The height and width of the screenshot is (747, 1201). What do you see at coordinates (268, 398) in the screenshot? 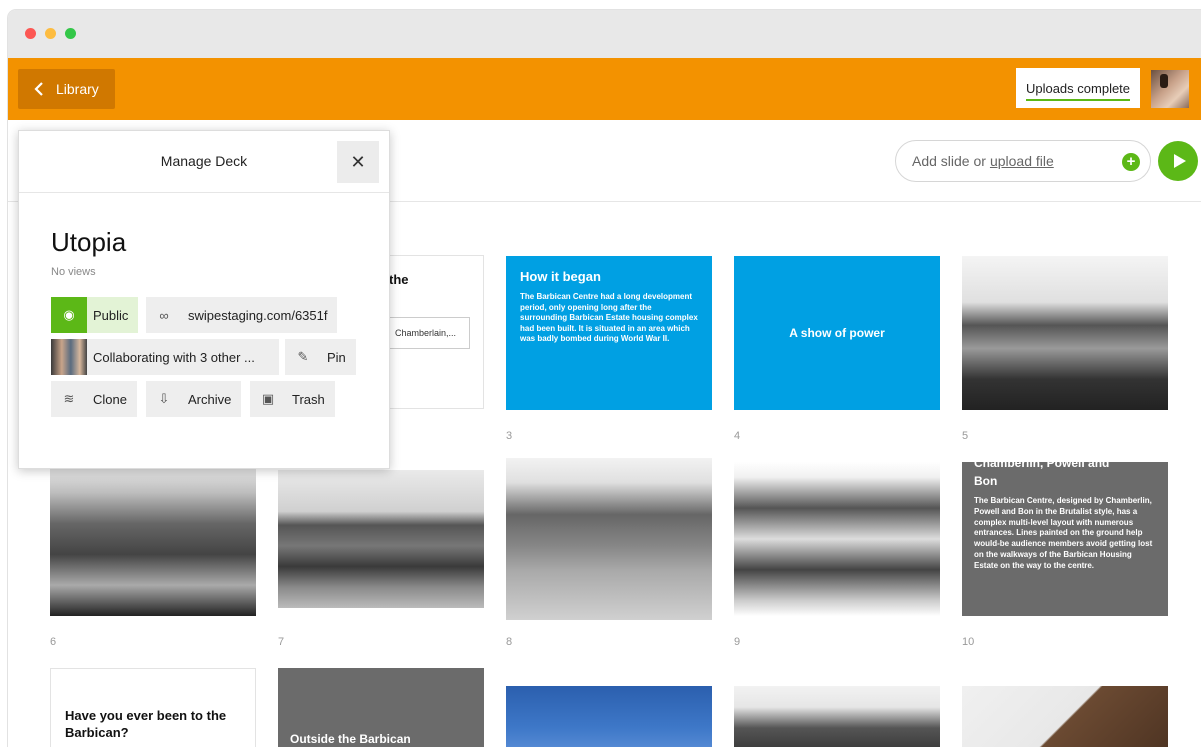
I see `trash-icon: ▣` at bounding box center [268, 398].